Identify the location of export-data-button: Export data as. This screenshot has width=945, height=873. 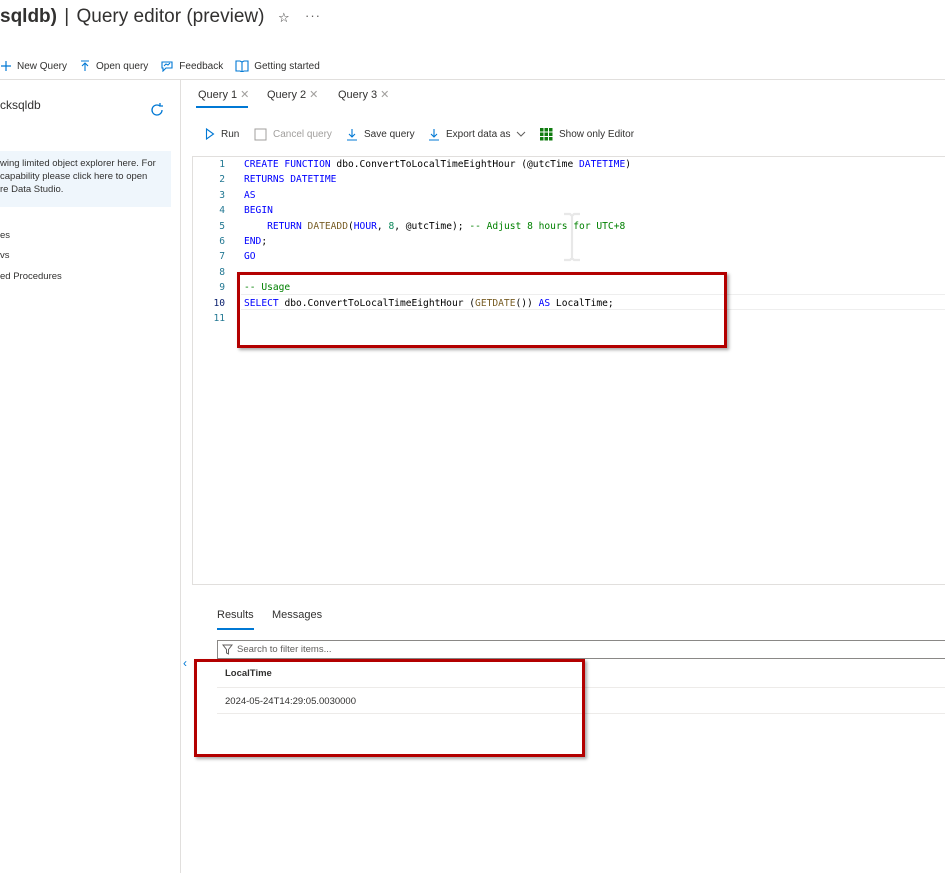
(480, 134).